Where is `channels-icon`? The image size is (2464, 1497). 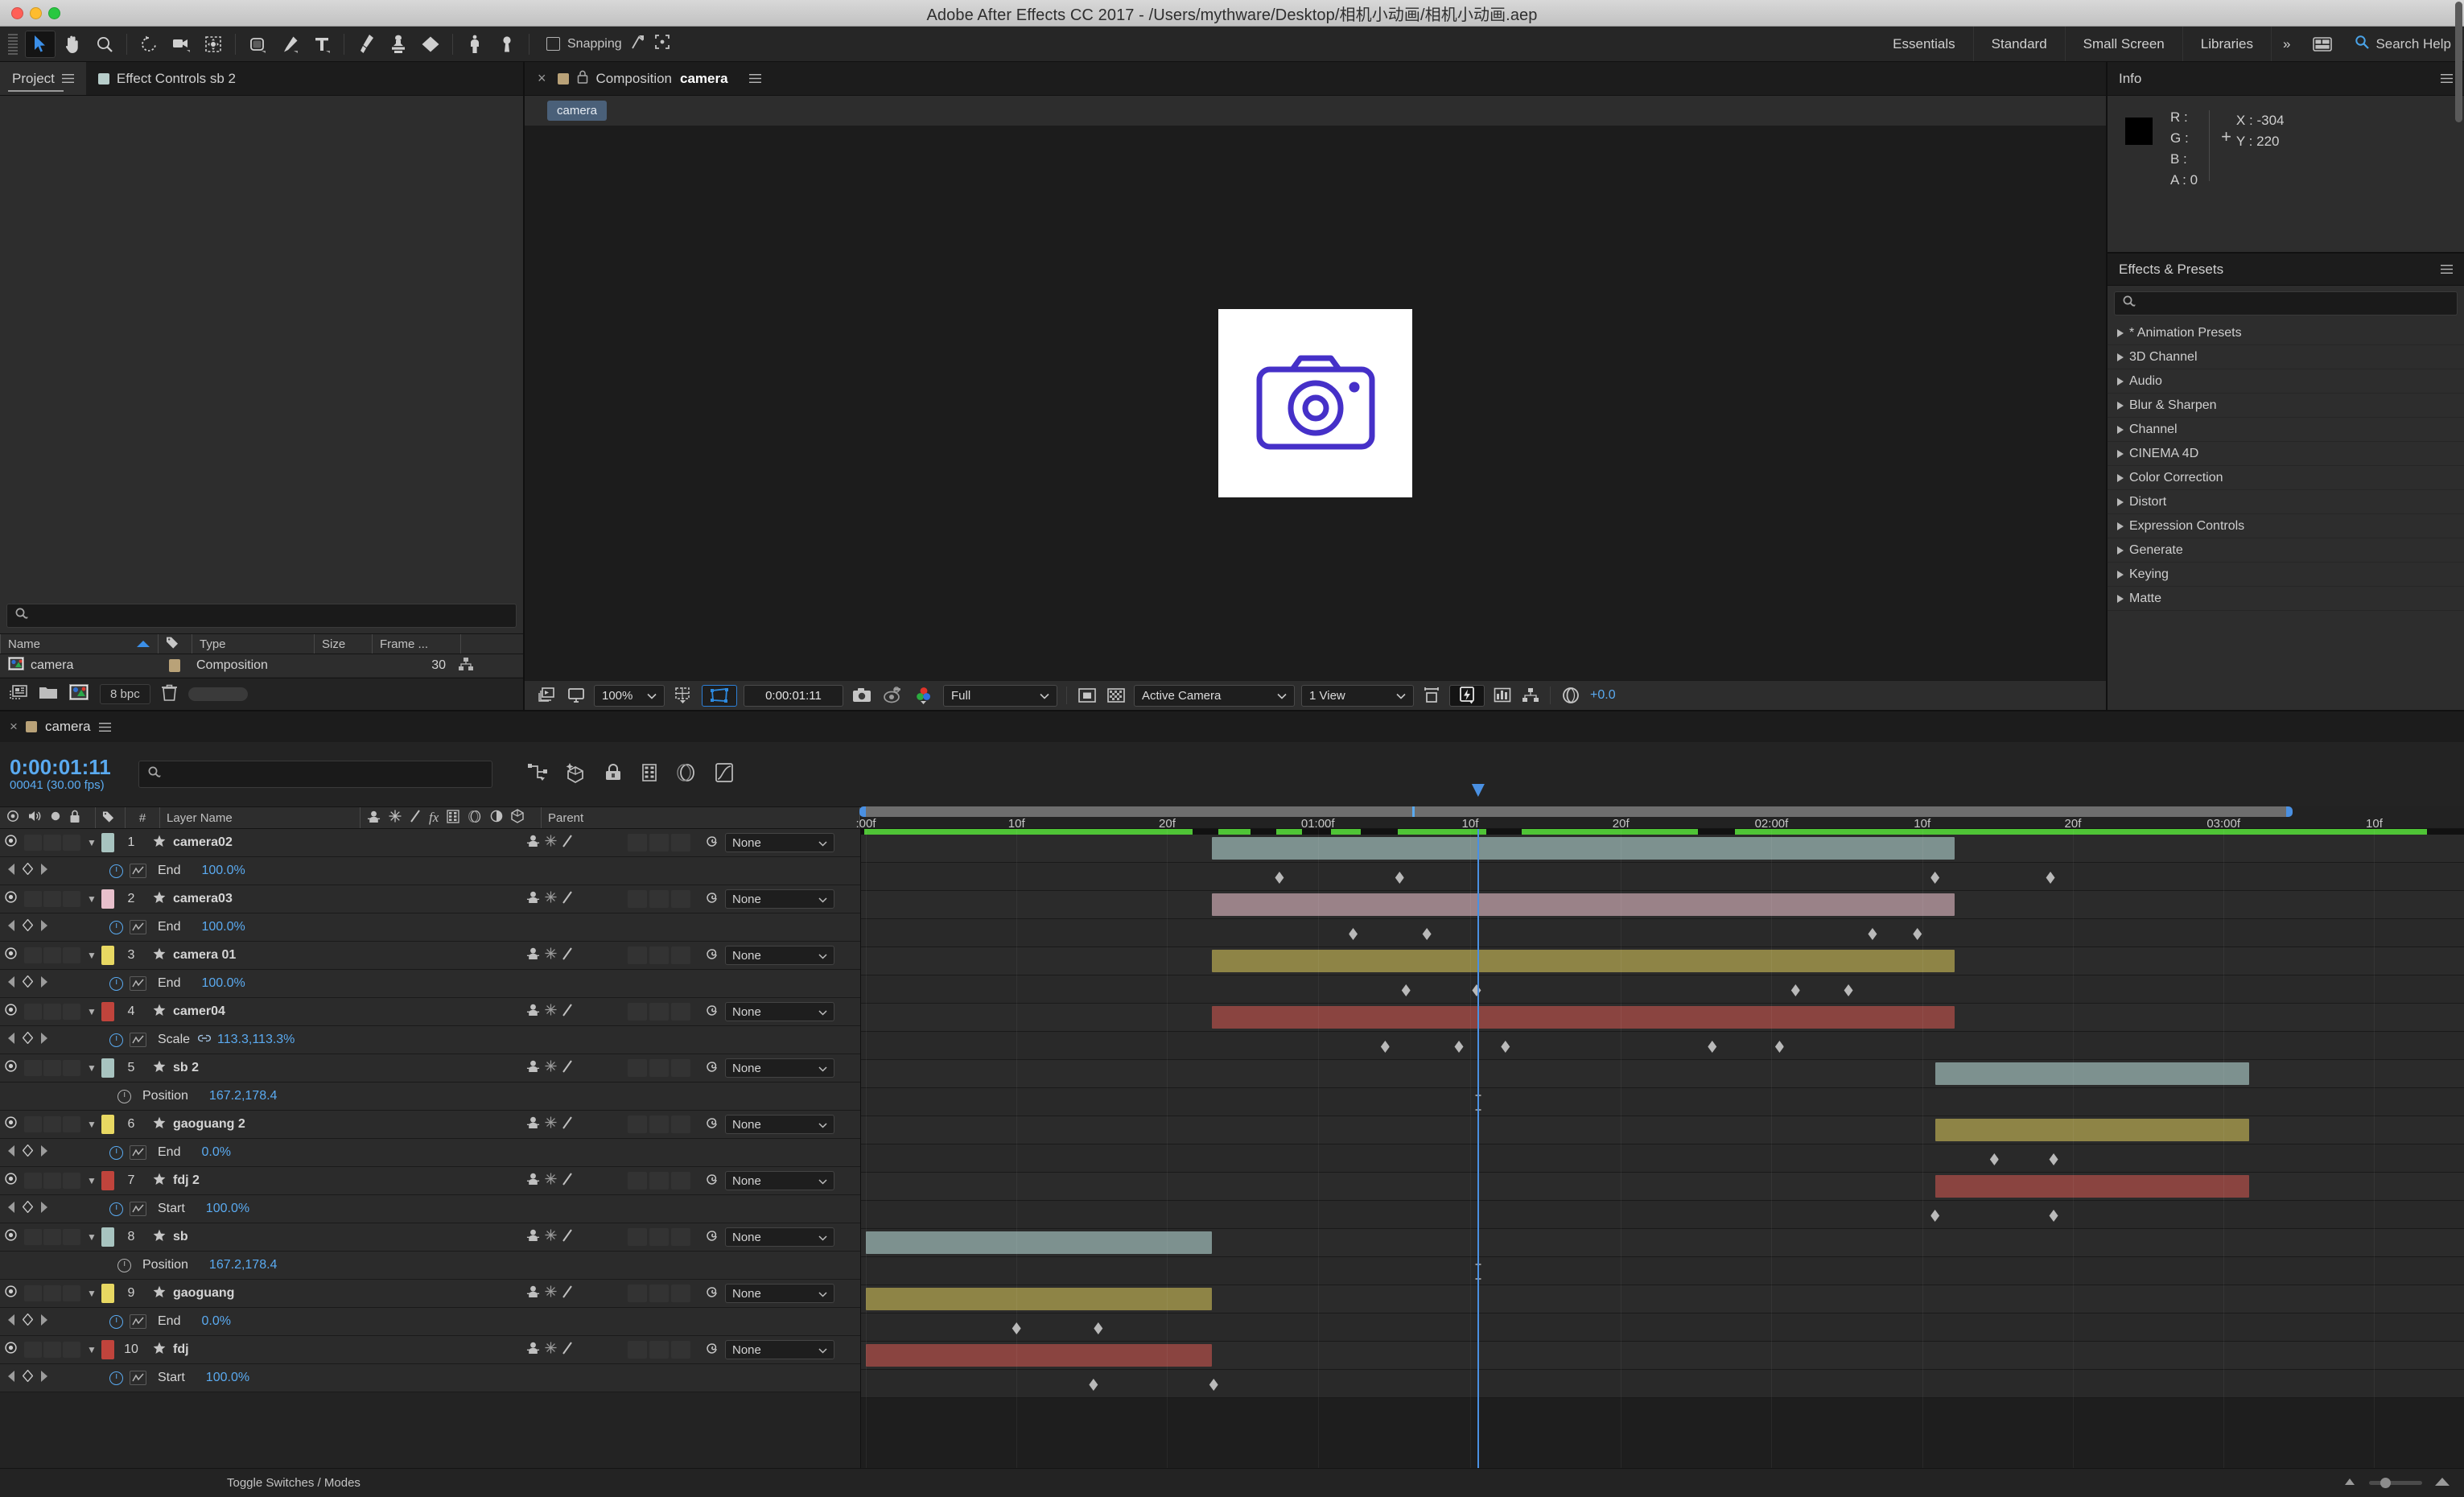
channels-icon is located at coordinates (924, 695).